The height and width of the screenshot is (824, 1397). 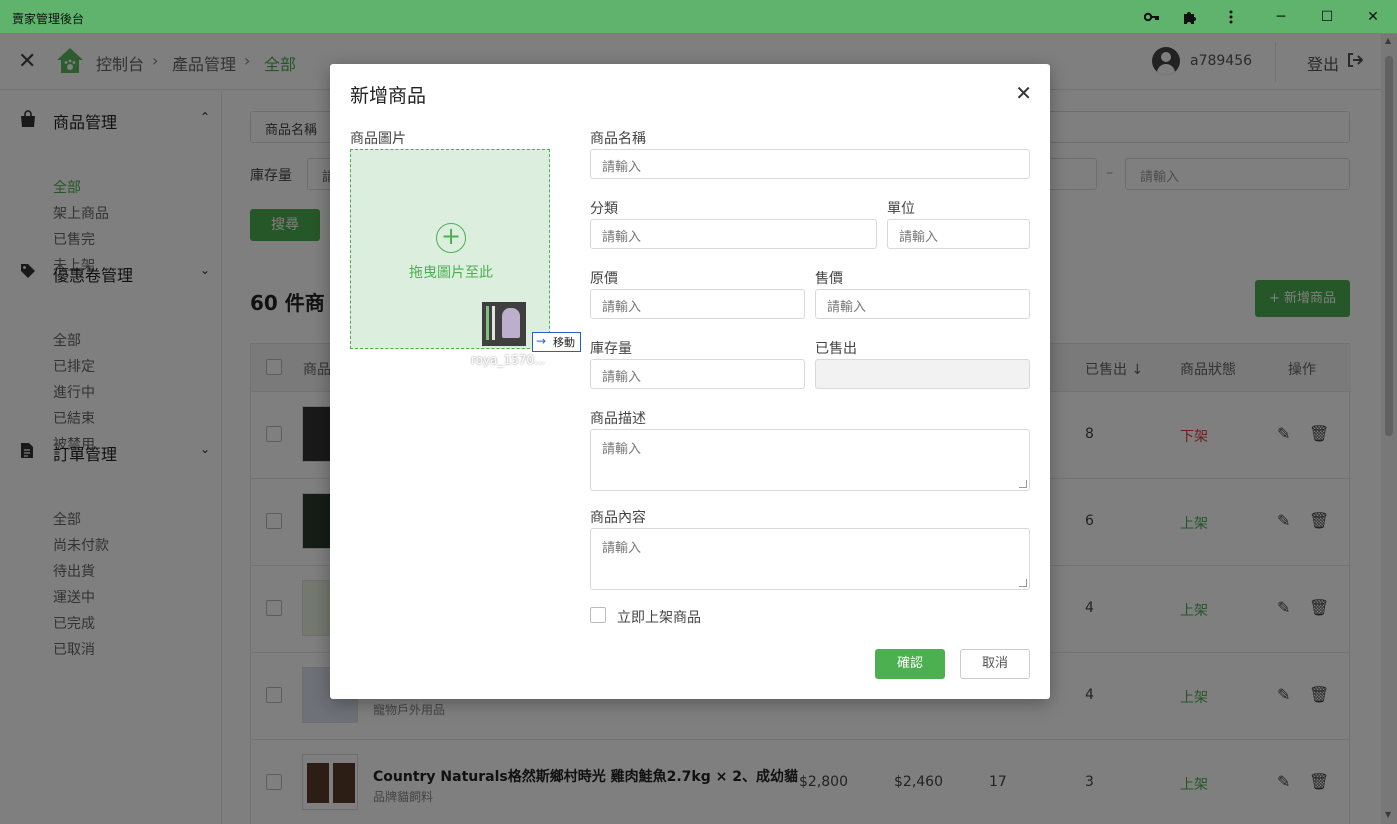 I want to click on name-input: 請輸入, so click(x=810, y=164).